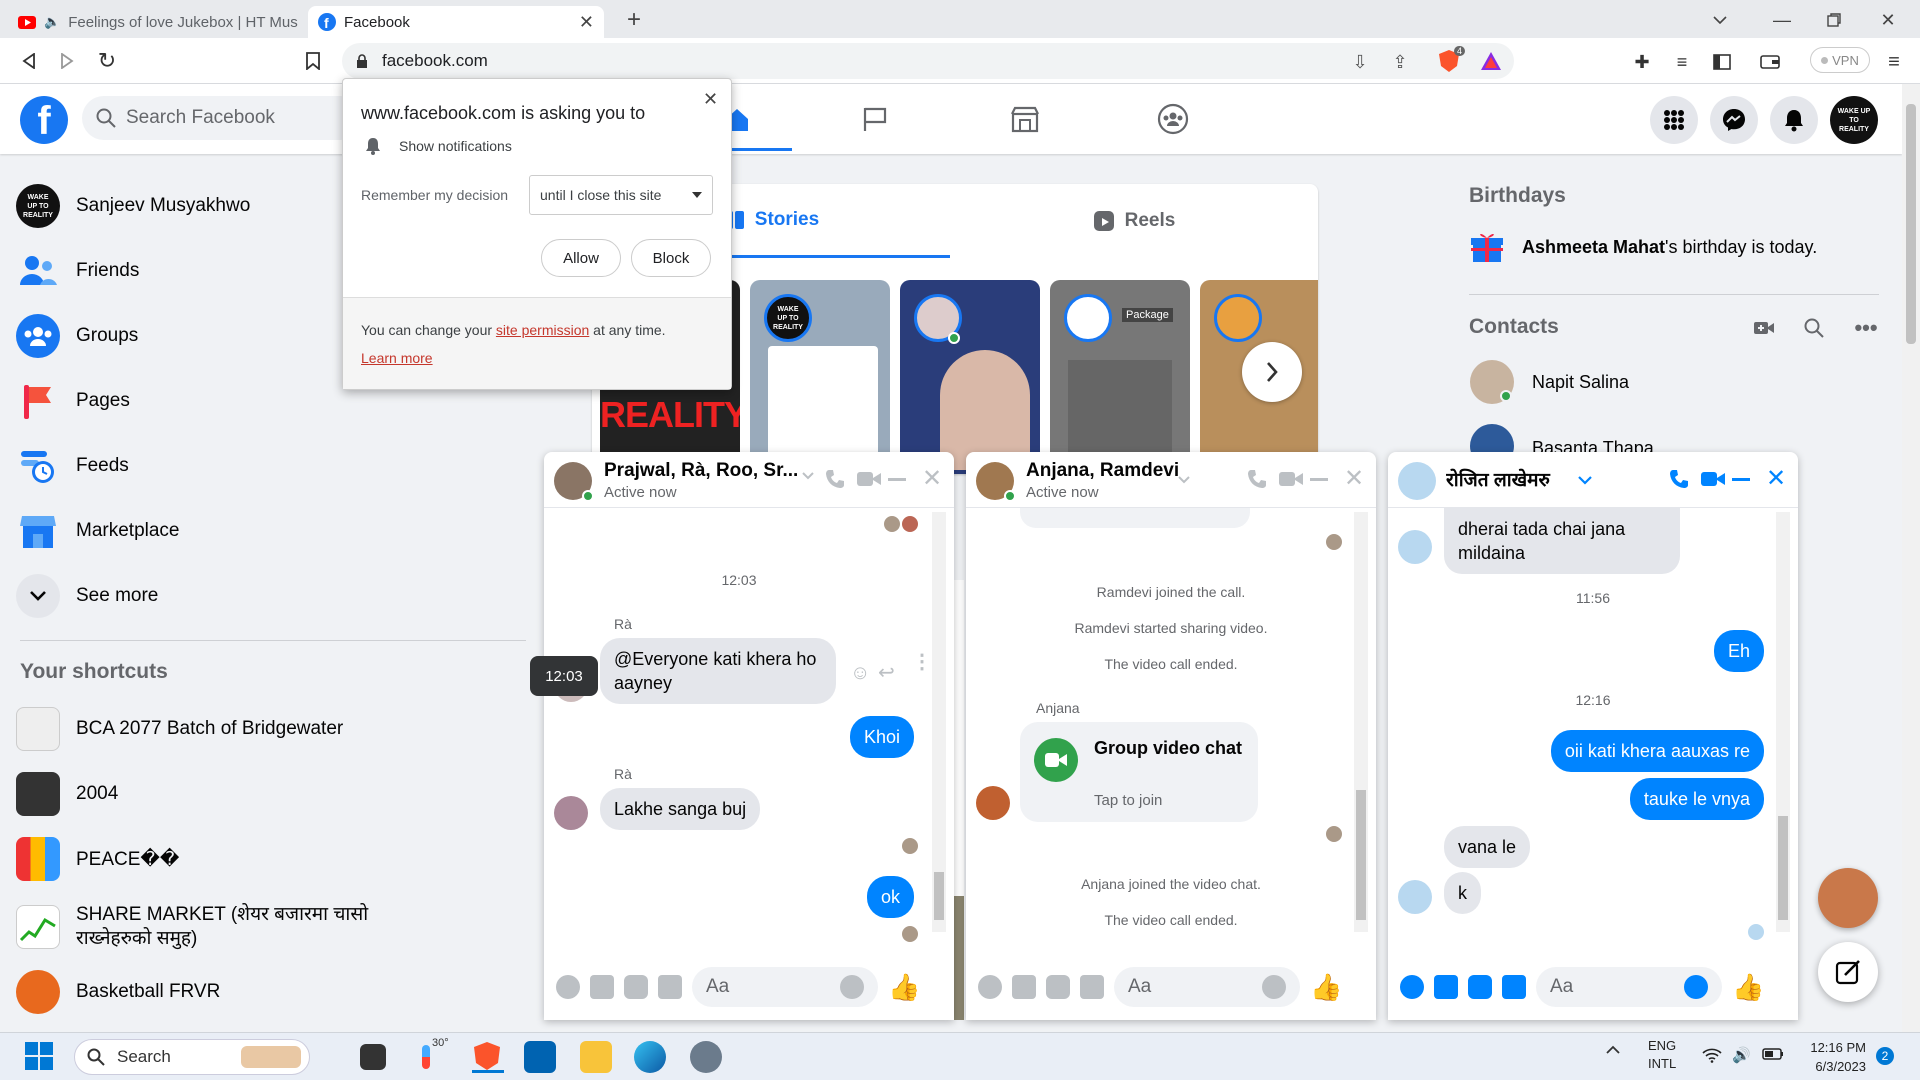  What do you see at coordinates (276, 531) in the screenshot?
I see `sidebar-item-marketplace: Marketplace` at bounding box center [276, 531].